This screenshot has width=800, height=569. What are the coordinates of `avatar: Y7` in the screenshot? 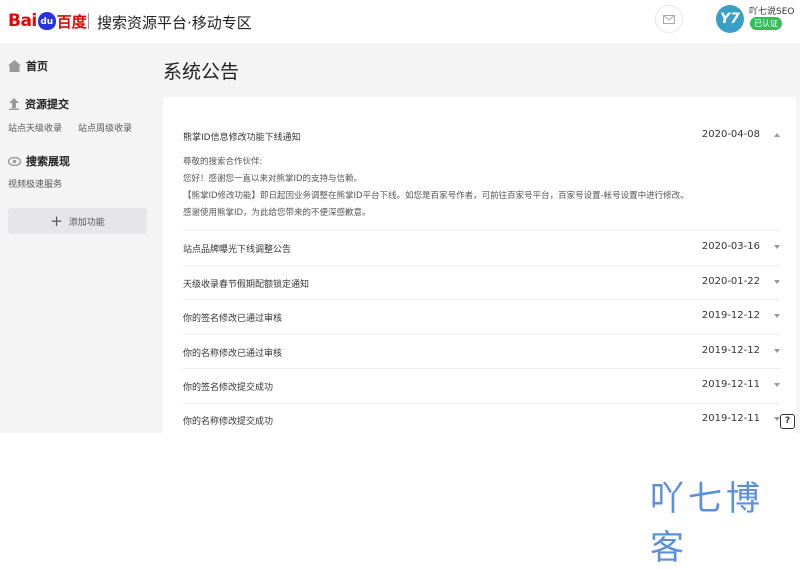 It's located at (730, 19).